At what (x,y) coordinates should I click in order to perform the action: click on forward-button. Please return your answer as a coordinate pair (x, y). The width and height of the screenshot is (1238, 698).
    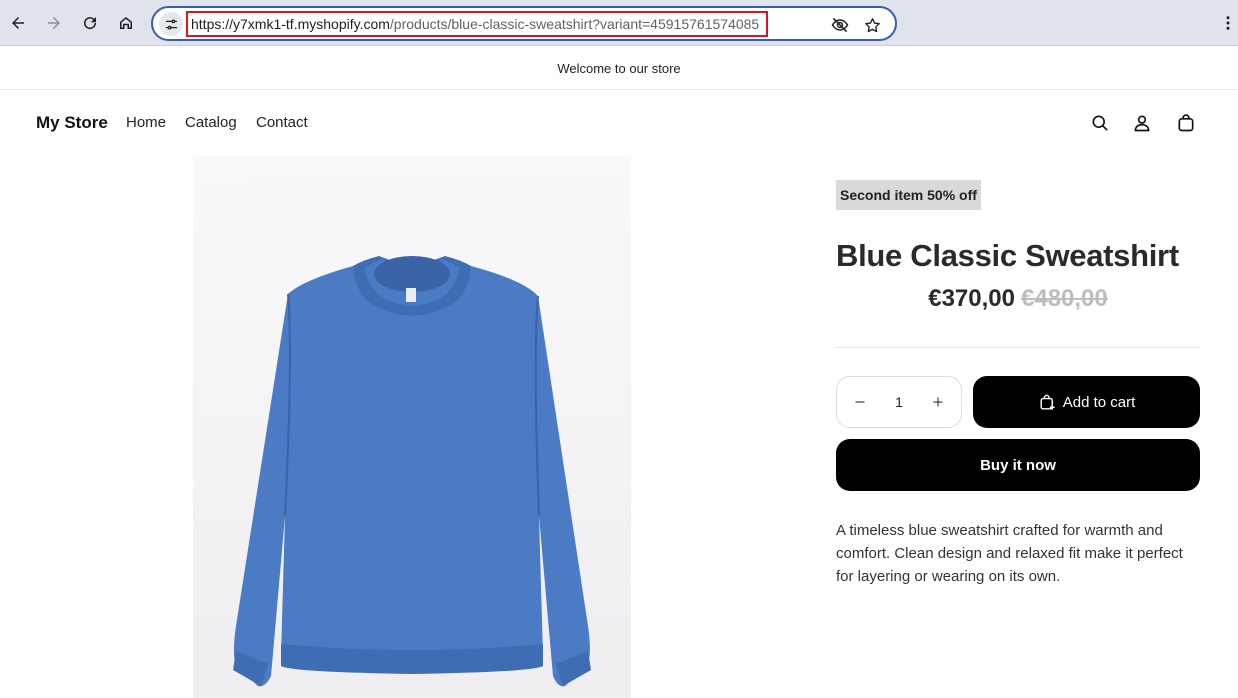
    Looking at the image, I should click on (54, 23).